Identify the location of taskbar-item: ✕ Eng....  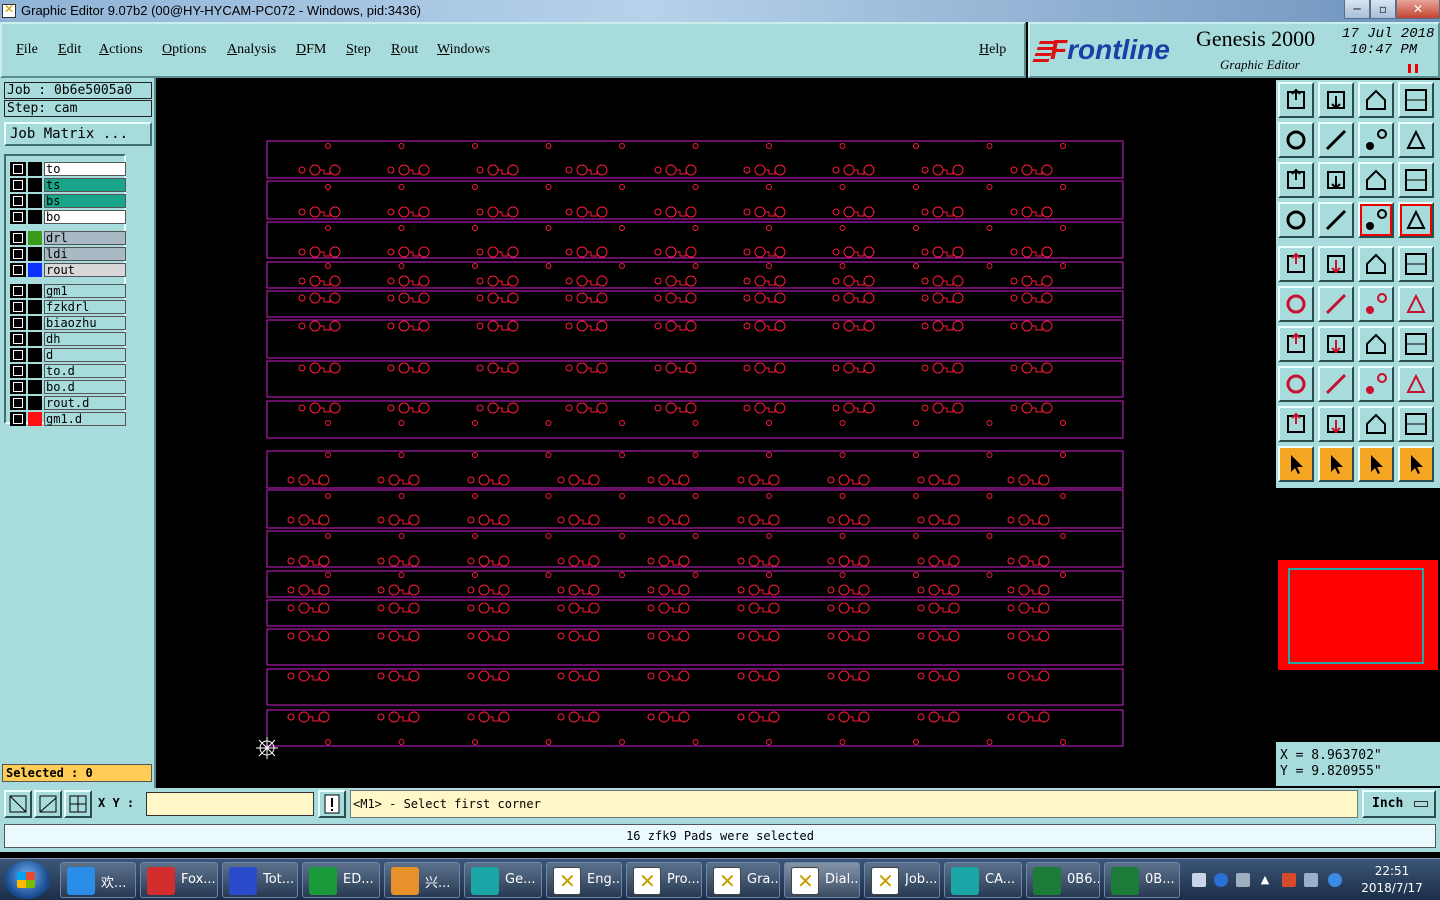
(584, 880).